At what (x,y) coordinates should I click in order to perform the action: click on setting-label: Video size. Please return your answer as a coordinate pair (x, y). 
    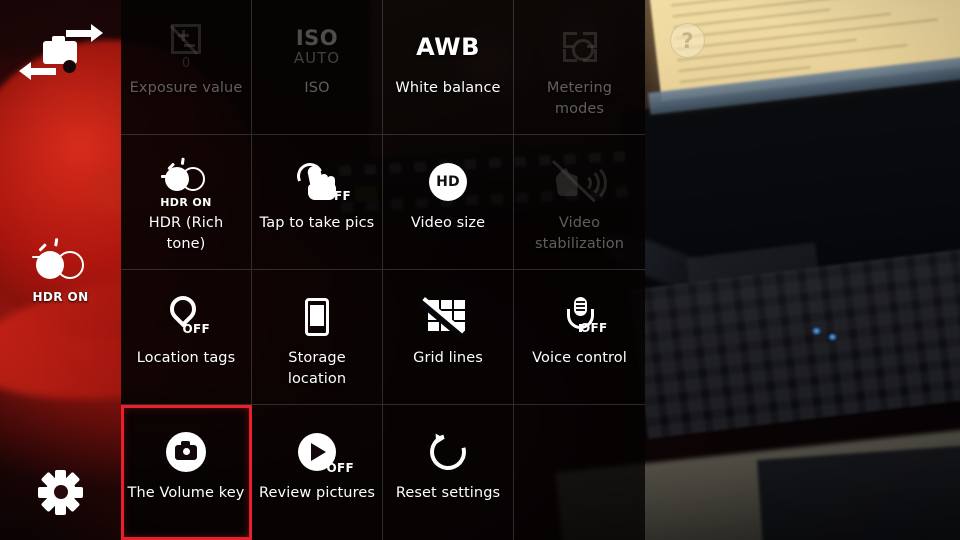
    Looking at the image, I should click on (448, 223).